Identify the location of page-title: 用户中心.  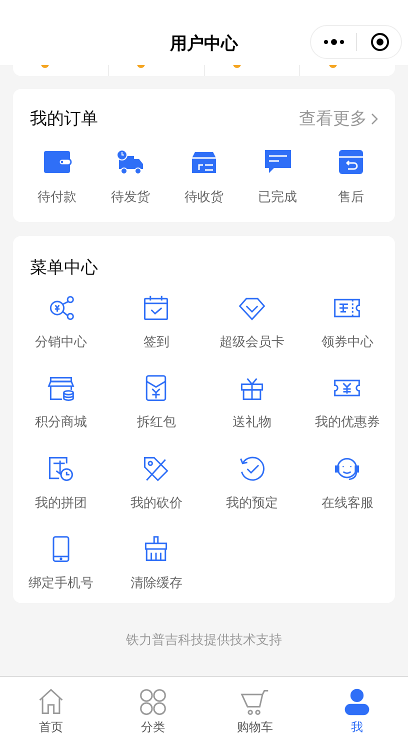
(204, 43).